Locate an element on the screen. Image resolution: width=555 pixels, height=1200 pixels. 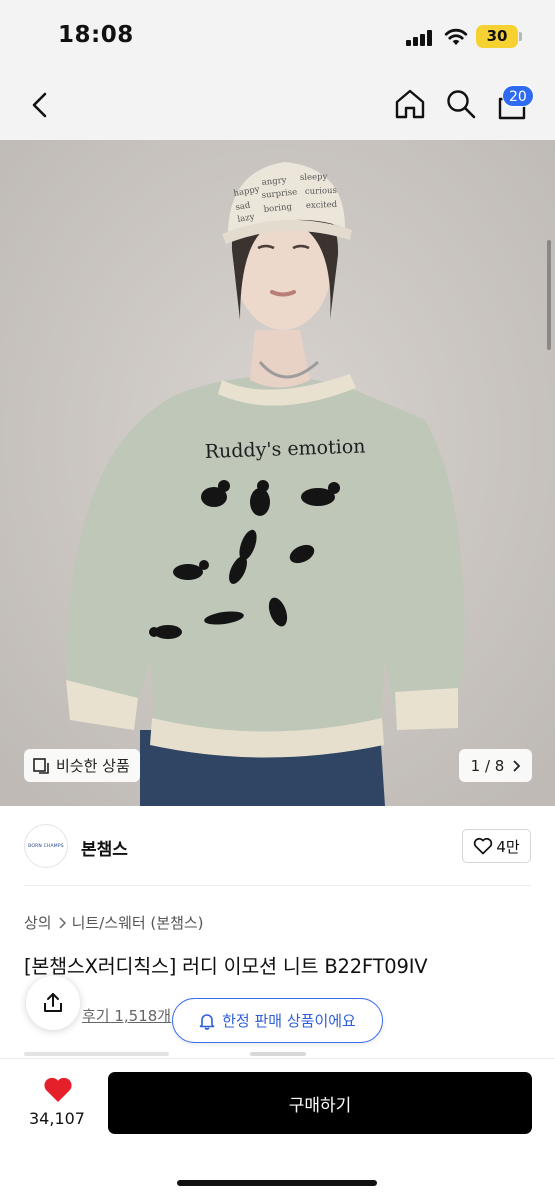
status-bar: 18:08 30 is located at coordinates (277, 35).